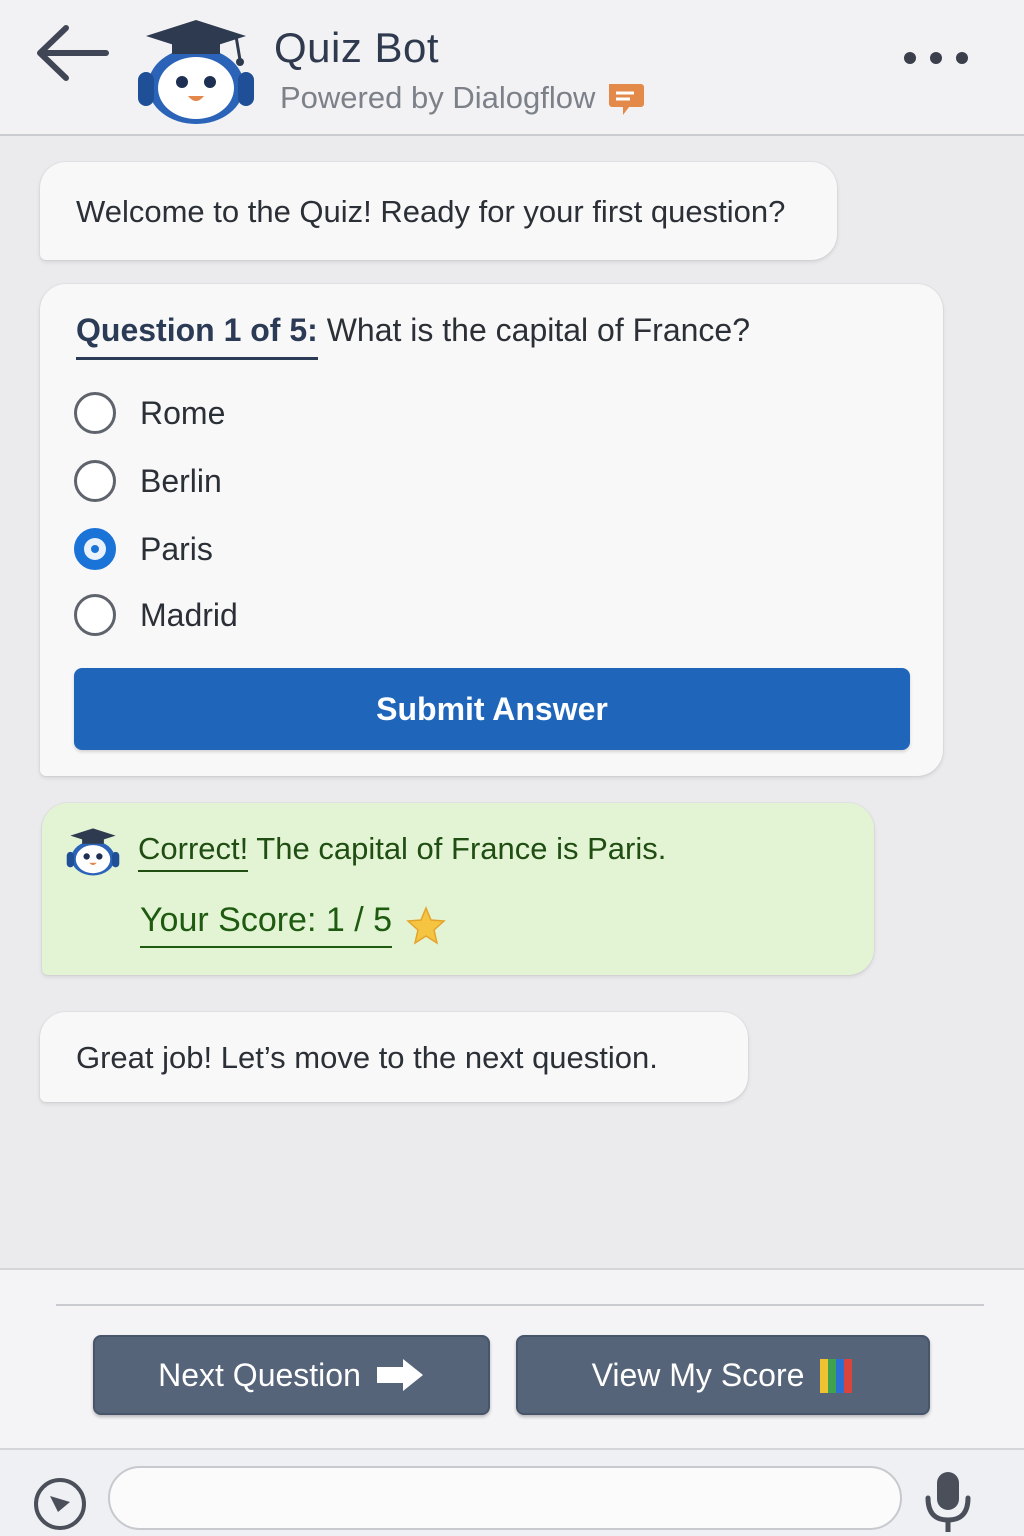 The width and height of the screenshot is (1024, 1536). I want to click on option-label: Rome, so click(183, 412).